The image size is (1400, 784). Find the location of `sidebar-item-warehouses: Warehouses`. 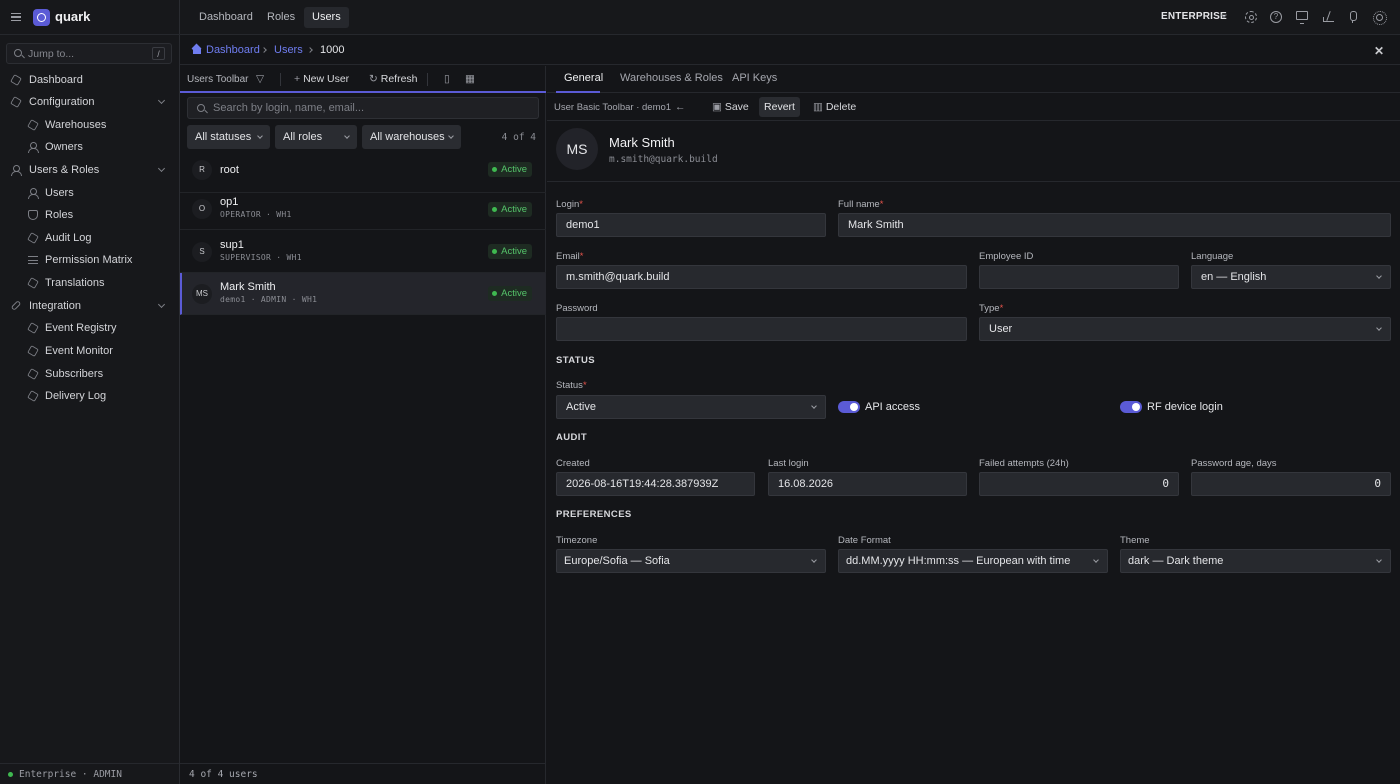

sidebar-item-warehouses: Warehouses is located at coordinates (89, 125).